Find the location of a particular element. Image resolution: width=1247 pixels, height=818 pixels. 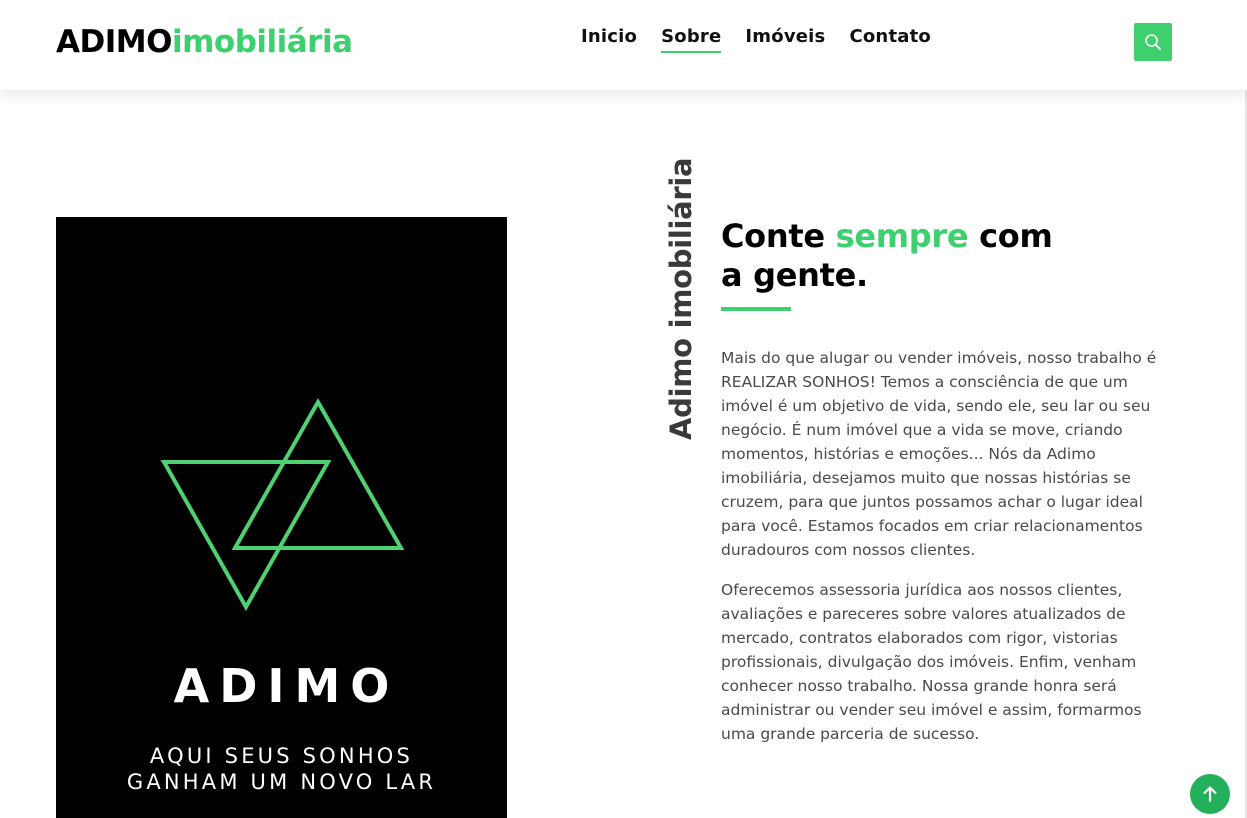

headline-line-2: a gente. is located at coordinates (794, 275).